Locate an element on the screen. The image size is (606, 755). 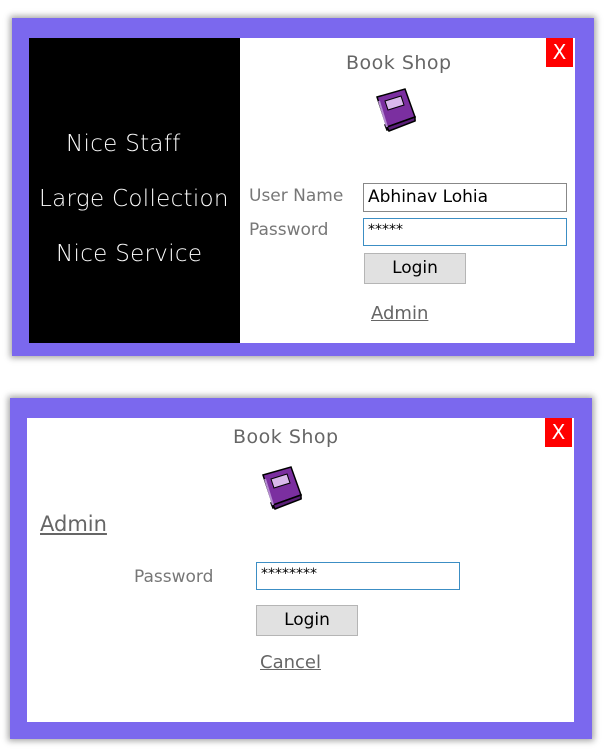
admin-heading: Admin is located at coordinates (73, 524).